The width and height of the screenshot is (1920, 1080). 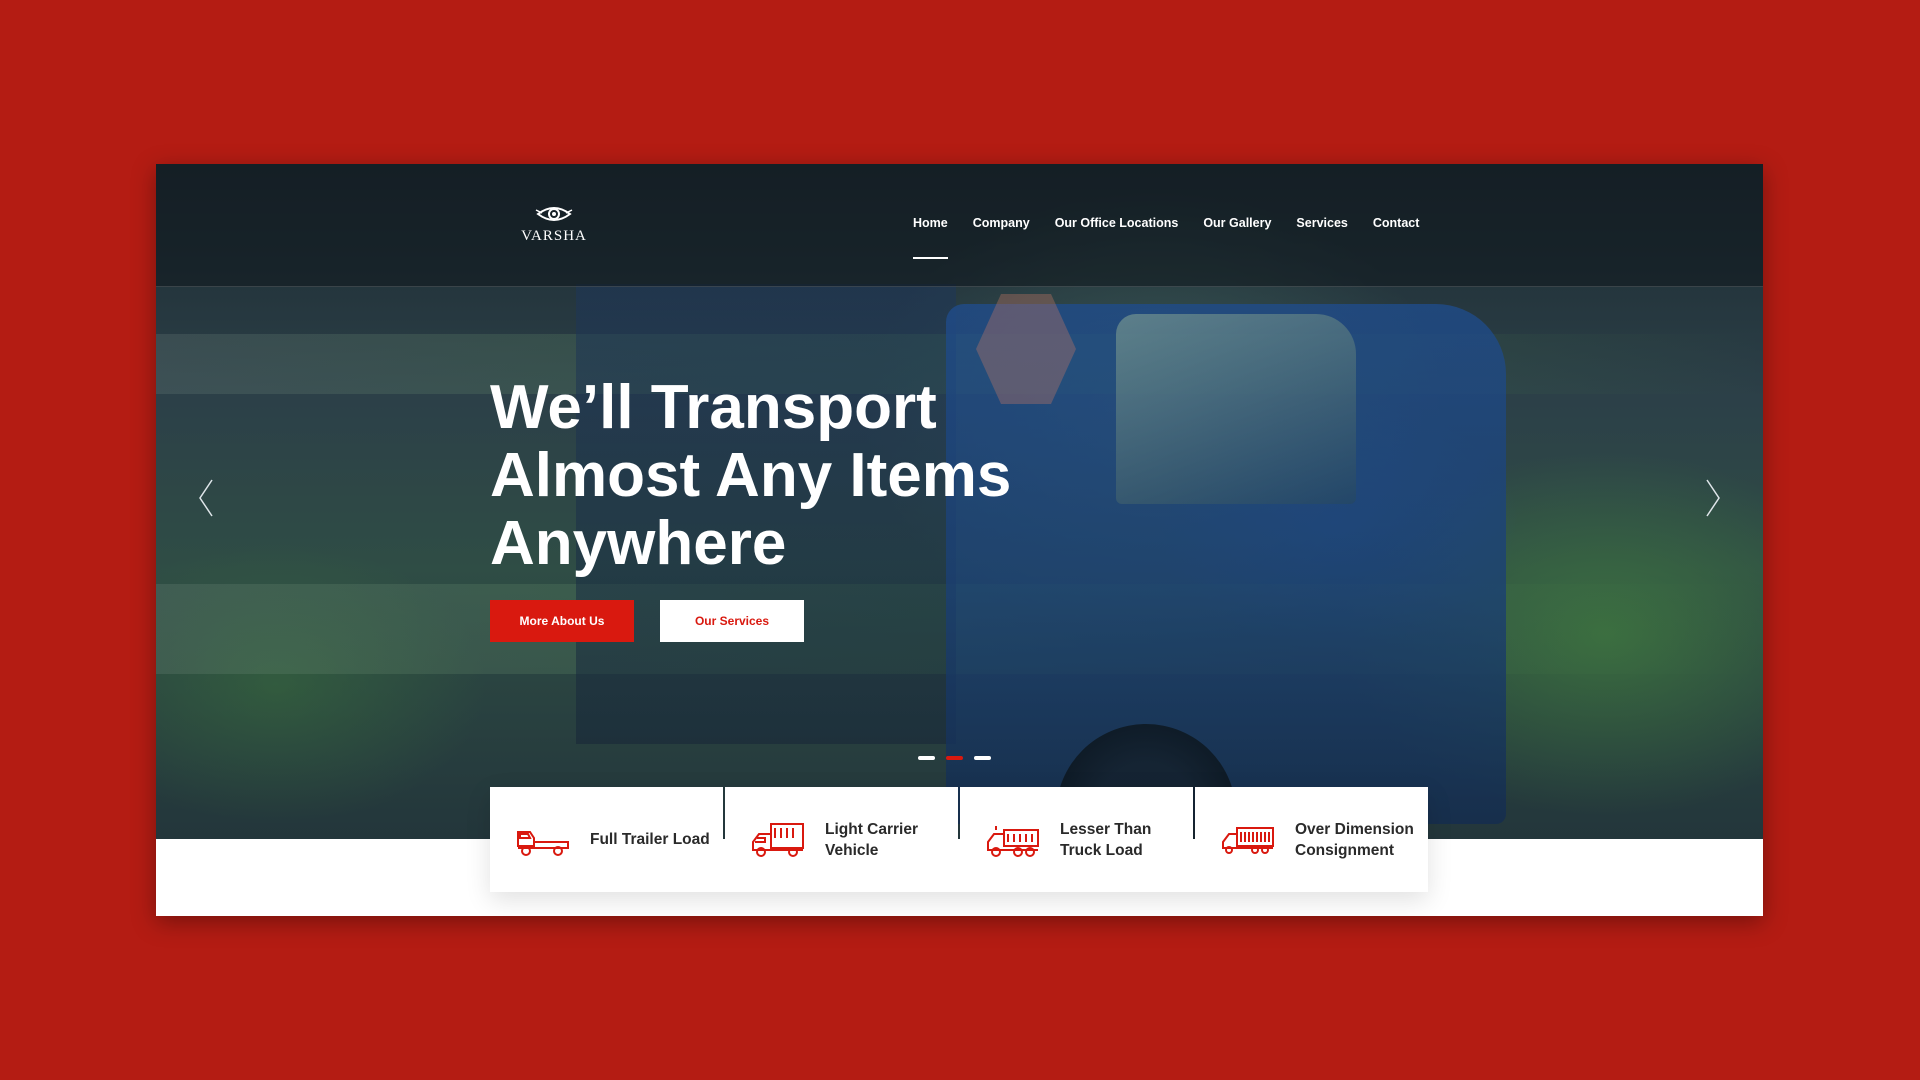 I want to click on brand-name: VARSHA, so click(x=554, y=236).